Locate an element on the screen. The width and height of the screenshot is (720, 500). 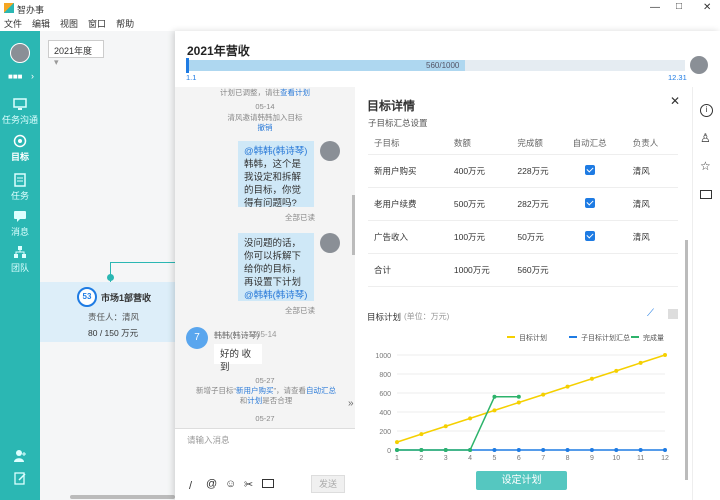
chat-scrollbar is located at coordinates (353, 225).